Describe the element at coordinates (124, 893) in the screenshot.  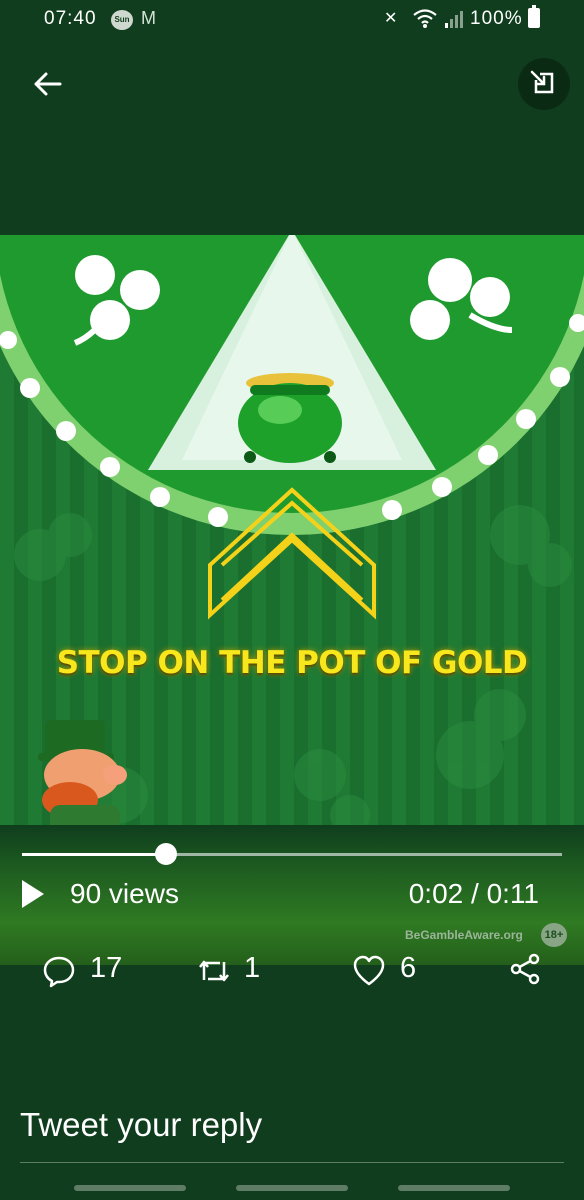
I see `views-count: 90 views` at that location.